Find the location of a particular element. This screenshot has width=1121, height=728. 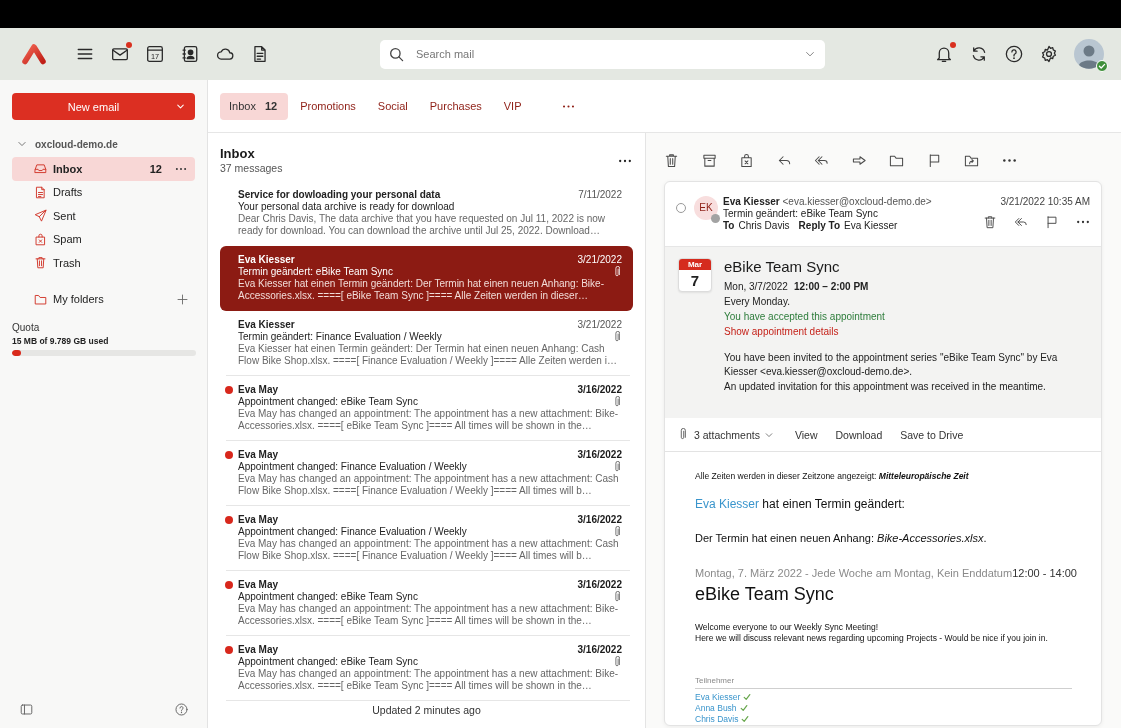

message-item is located at coordinates (426, 278).